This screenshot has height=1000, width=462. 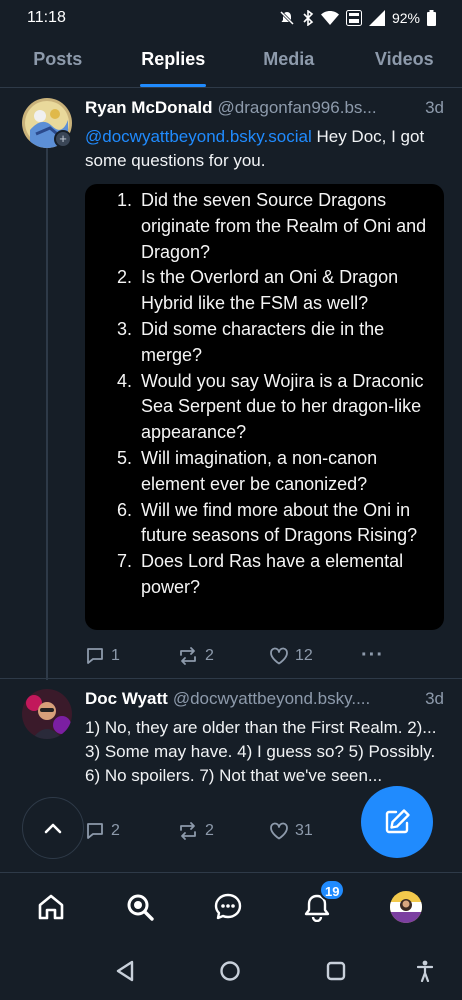 I want to click on tab-posts: Posts, so click(x=58, y=61).